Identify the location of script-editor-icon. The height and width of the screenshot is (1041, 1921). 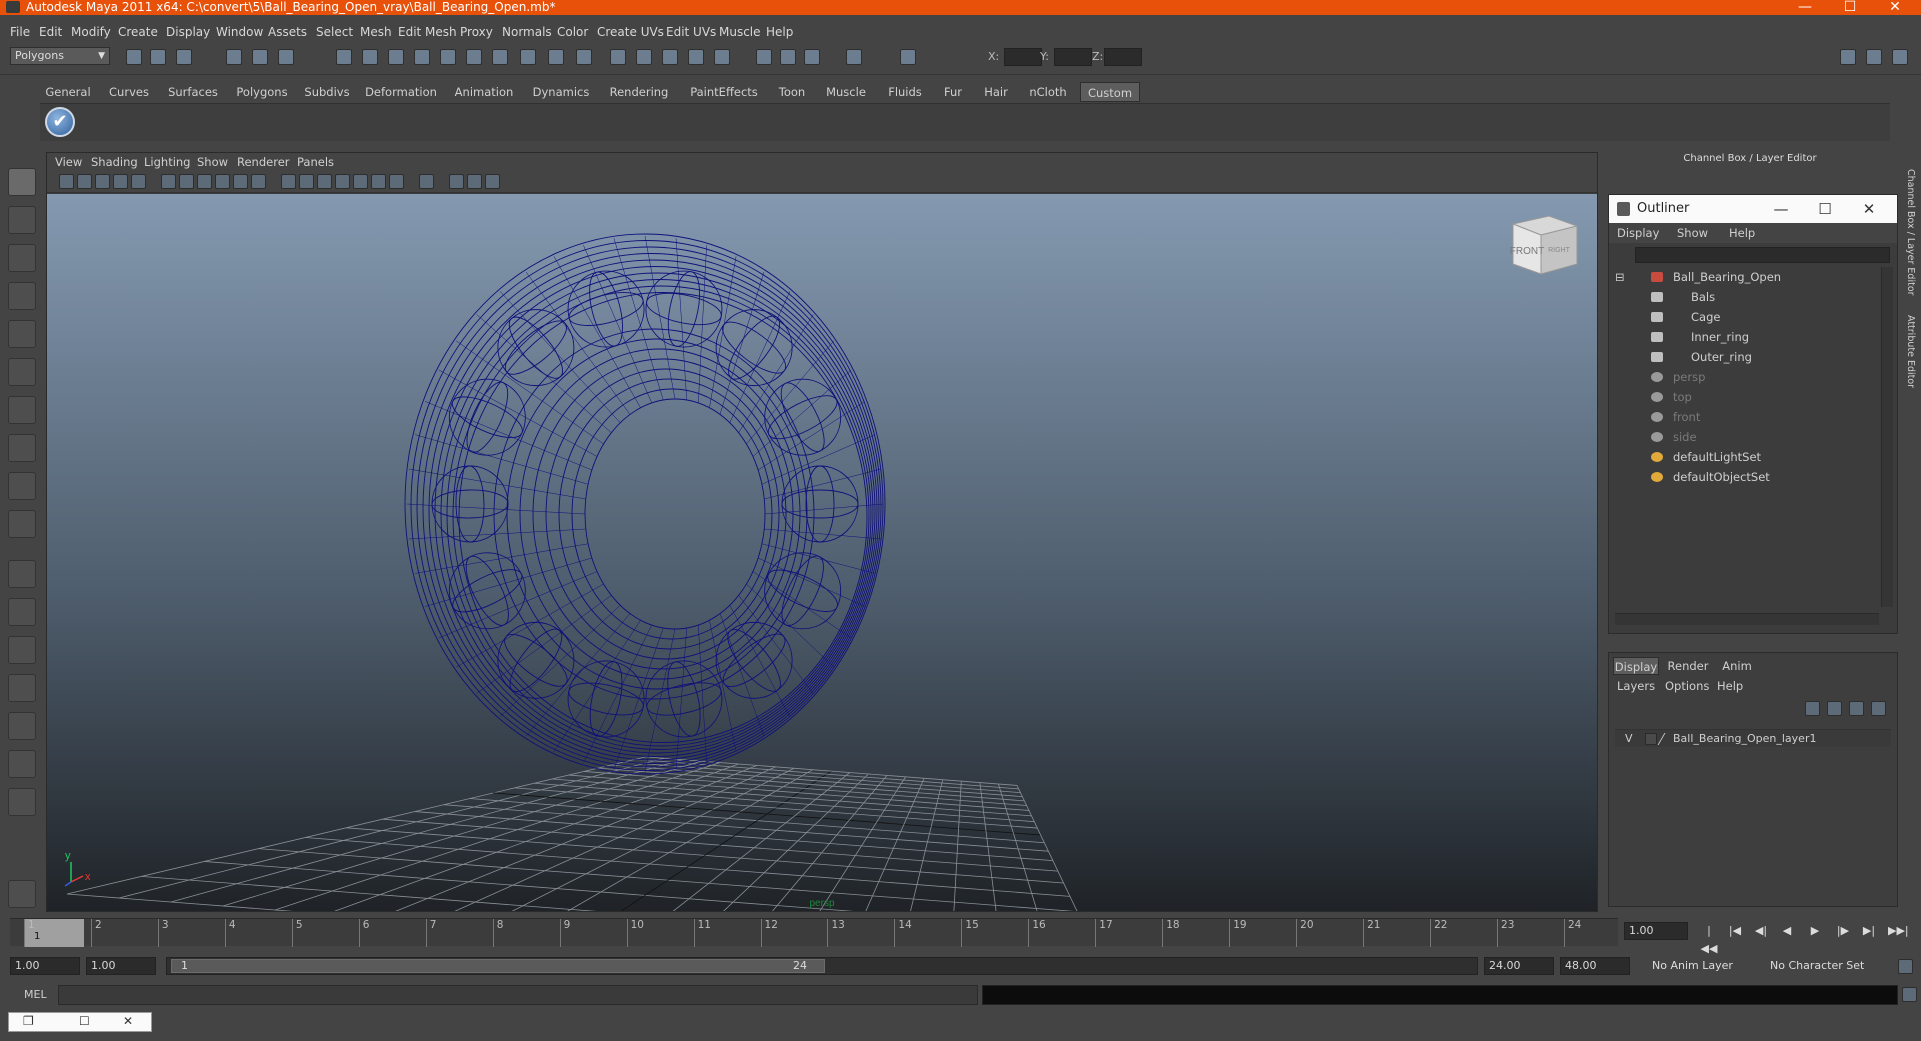
(1909, 994).